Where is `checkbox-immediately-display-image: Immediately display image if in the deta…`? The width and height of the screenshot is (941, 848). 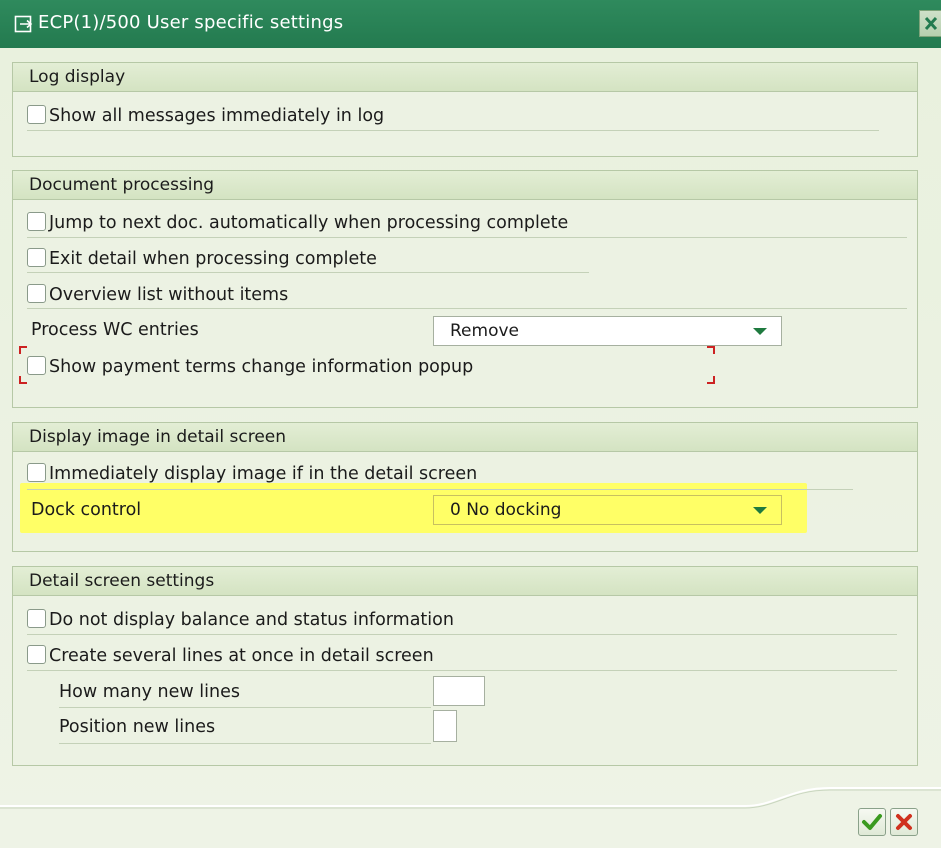 checkbox-immediately-display-image: Immediately display image if in the deta… is located at coordinates (252, 474).